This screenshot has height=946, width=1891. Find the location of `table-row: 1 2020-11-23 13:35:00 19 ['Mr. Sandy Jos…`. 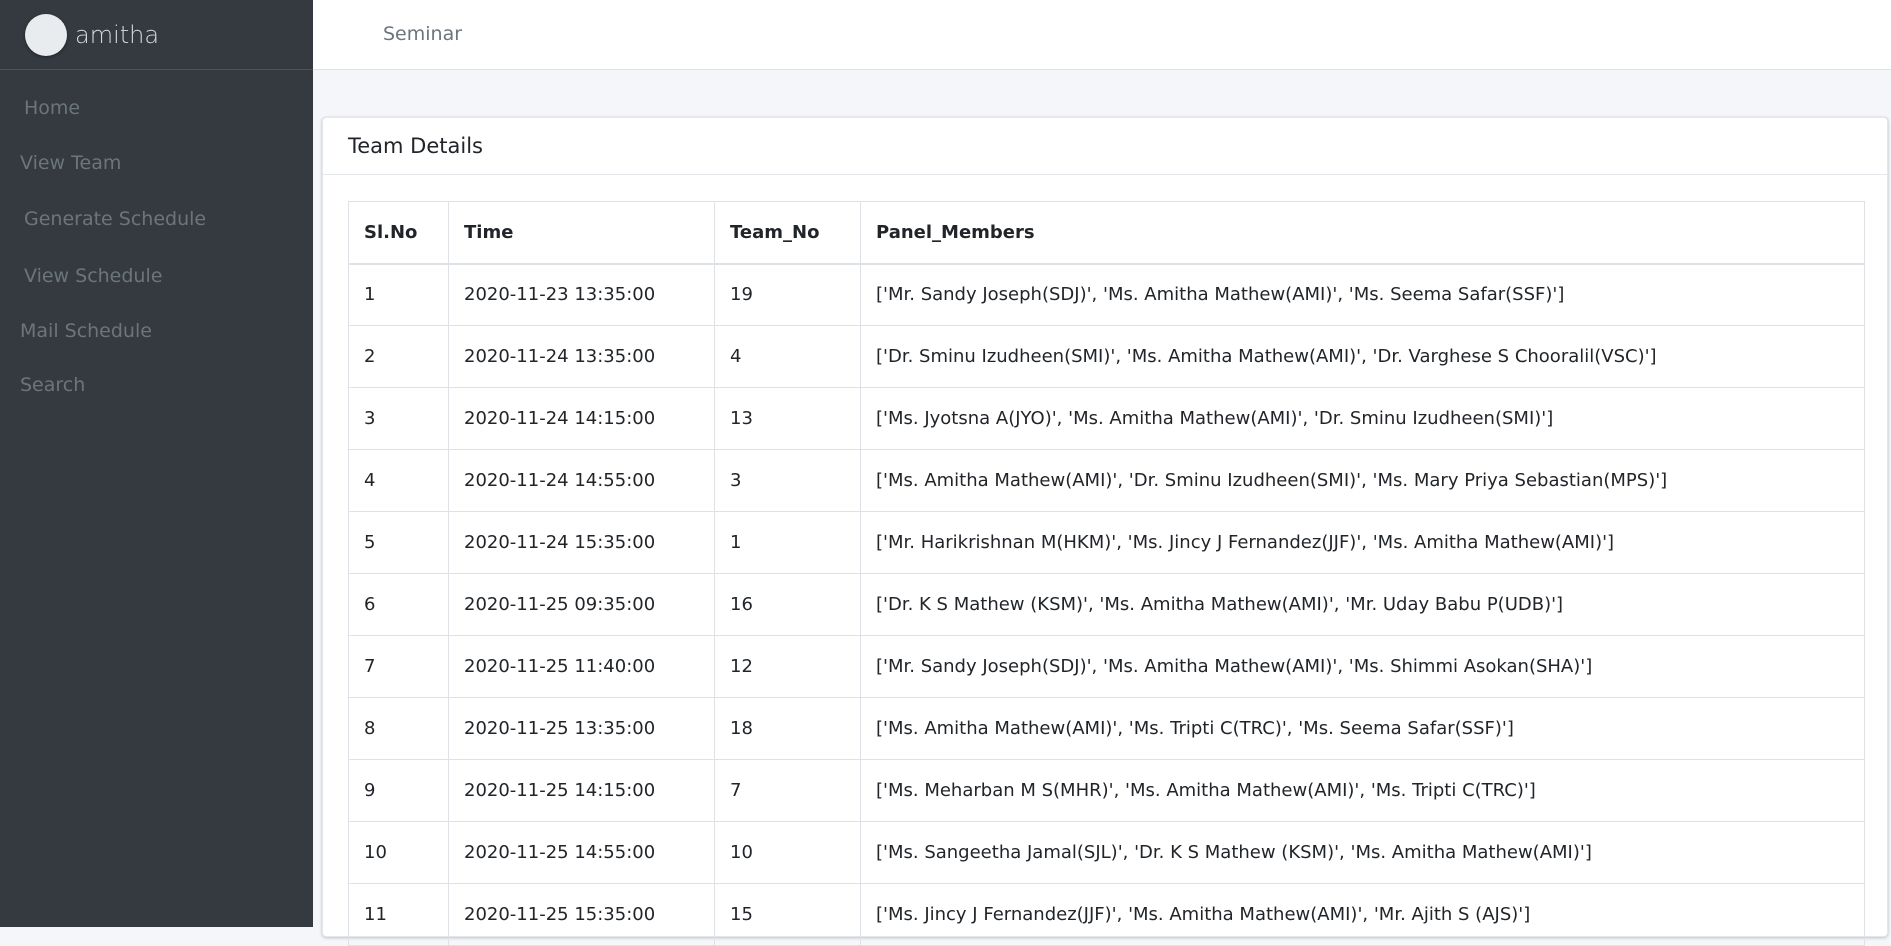

table-row: 1 2020-11-23 13:35:00 19 ['Mr. Sandy Jos… is located at coordinates (1106, 294).